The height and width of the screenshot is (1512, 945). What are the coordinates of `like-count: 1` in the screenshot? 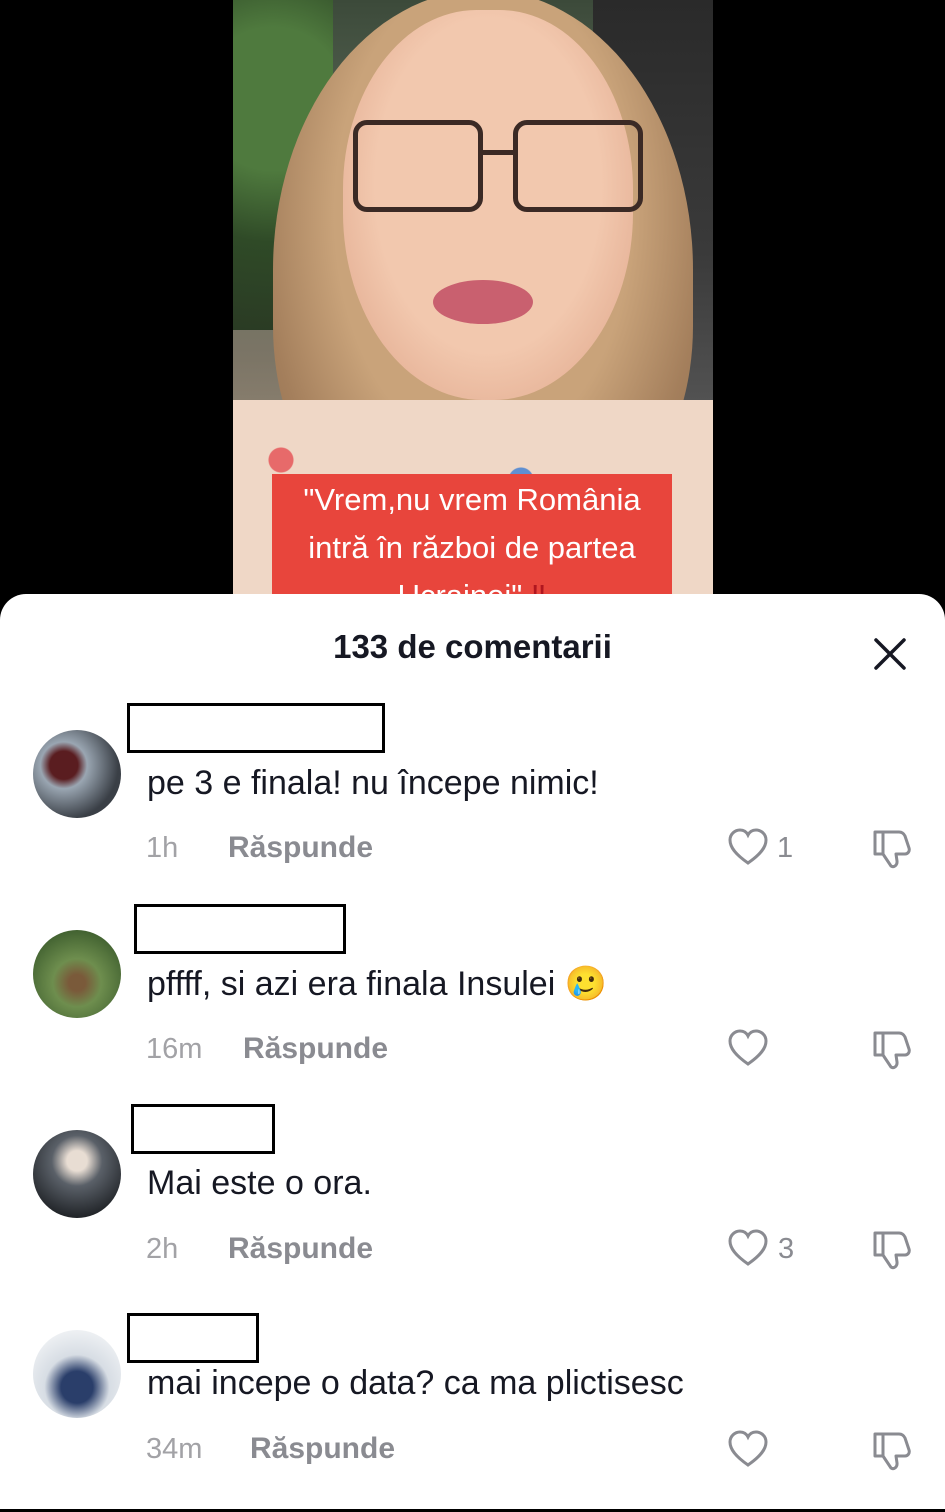 It's located at (785, 848).